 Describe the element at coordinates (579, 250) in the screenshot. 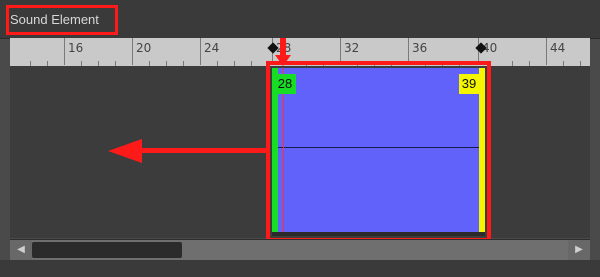

I see `scroll-right-button: ▶` at that location.